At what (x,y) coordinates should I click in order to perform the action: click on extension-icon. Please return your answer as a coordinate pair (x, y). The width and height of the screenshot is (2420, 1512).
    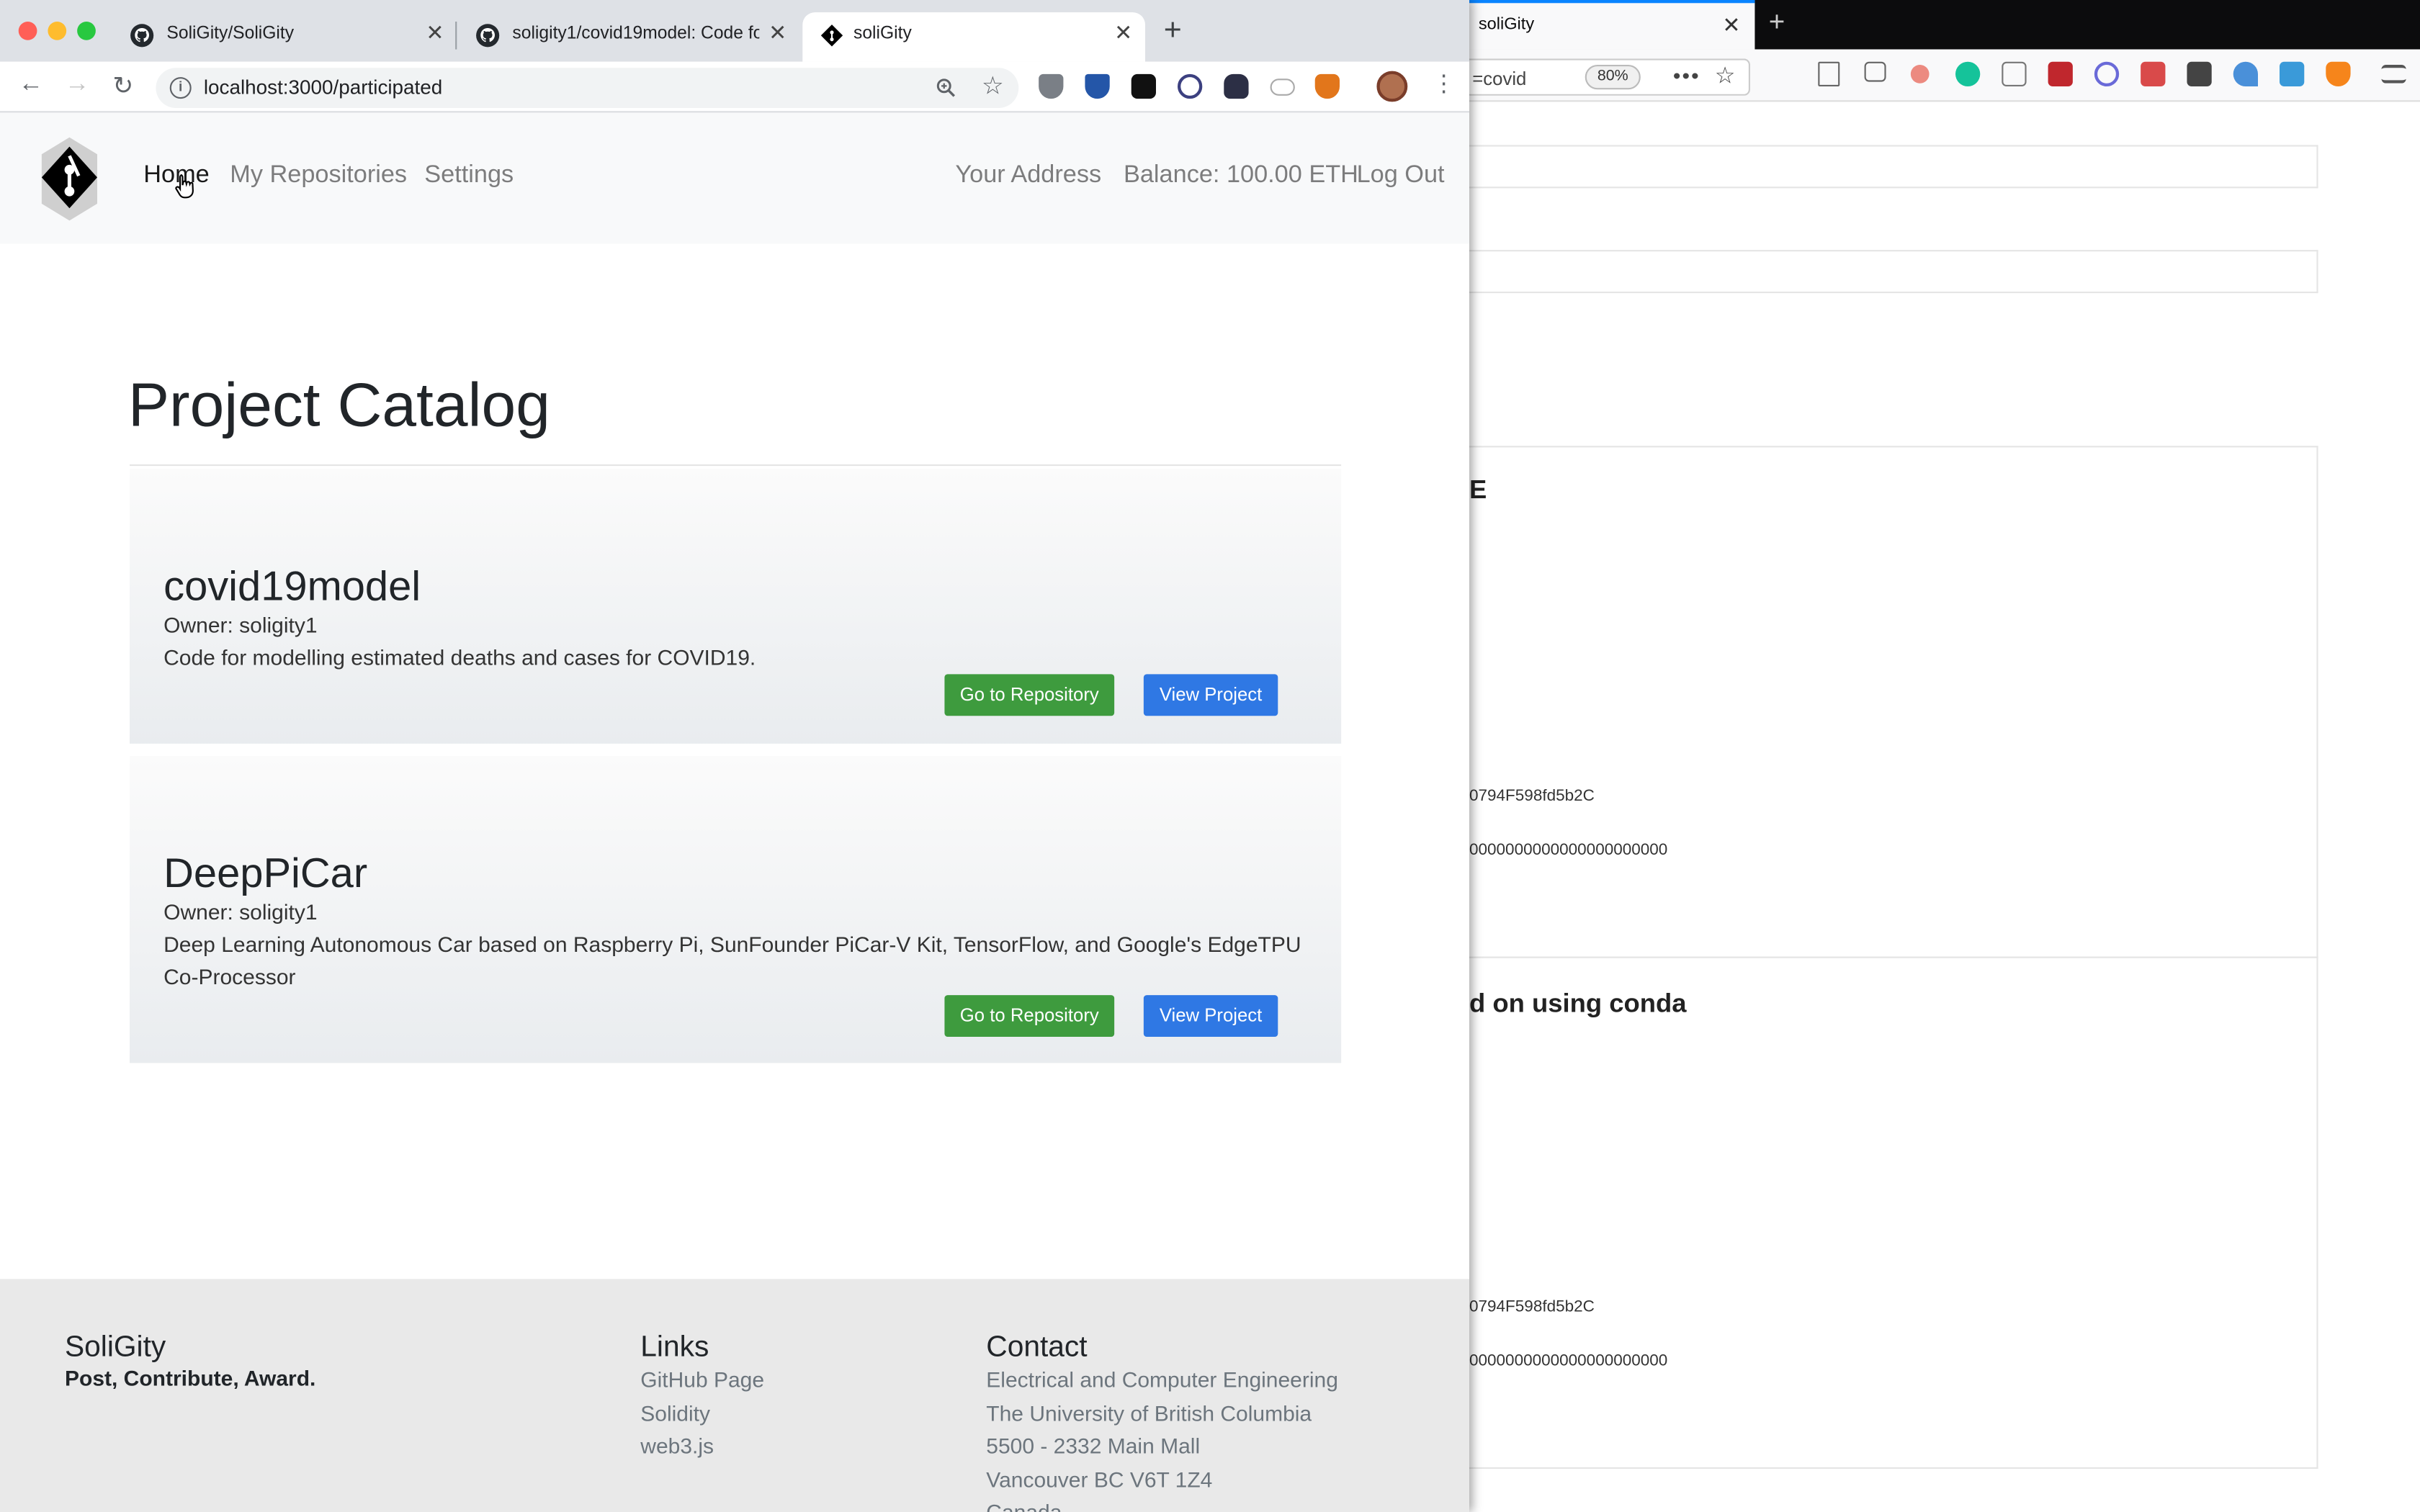
    Looking at the image, I should click on (1920, 74).